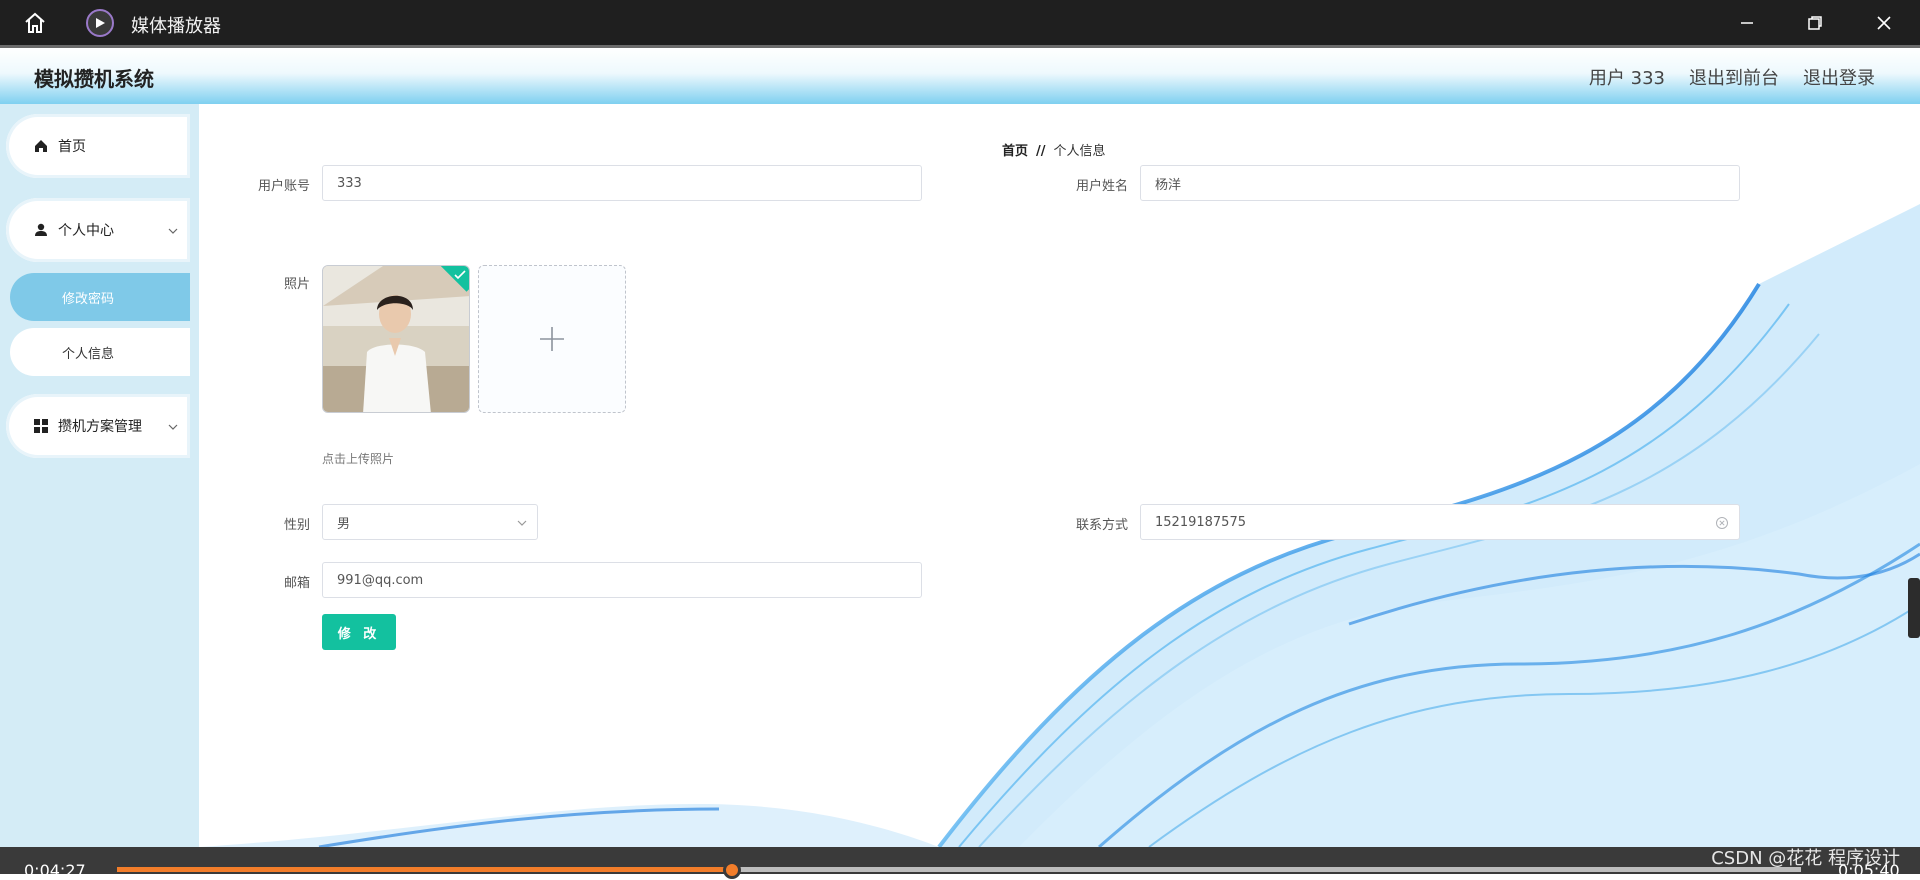 Image resolution: width=1920 pixels, height=880 pixels. Describe the element at coordinates (1200, 522) in the screenshot. I see `contact-value: 15219187575` at that location.